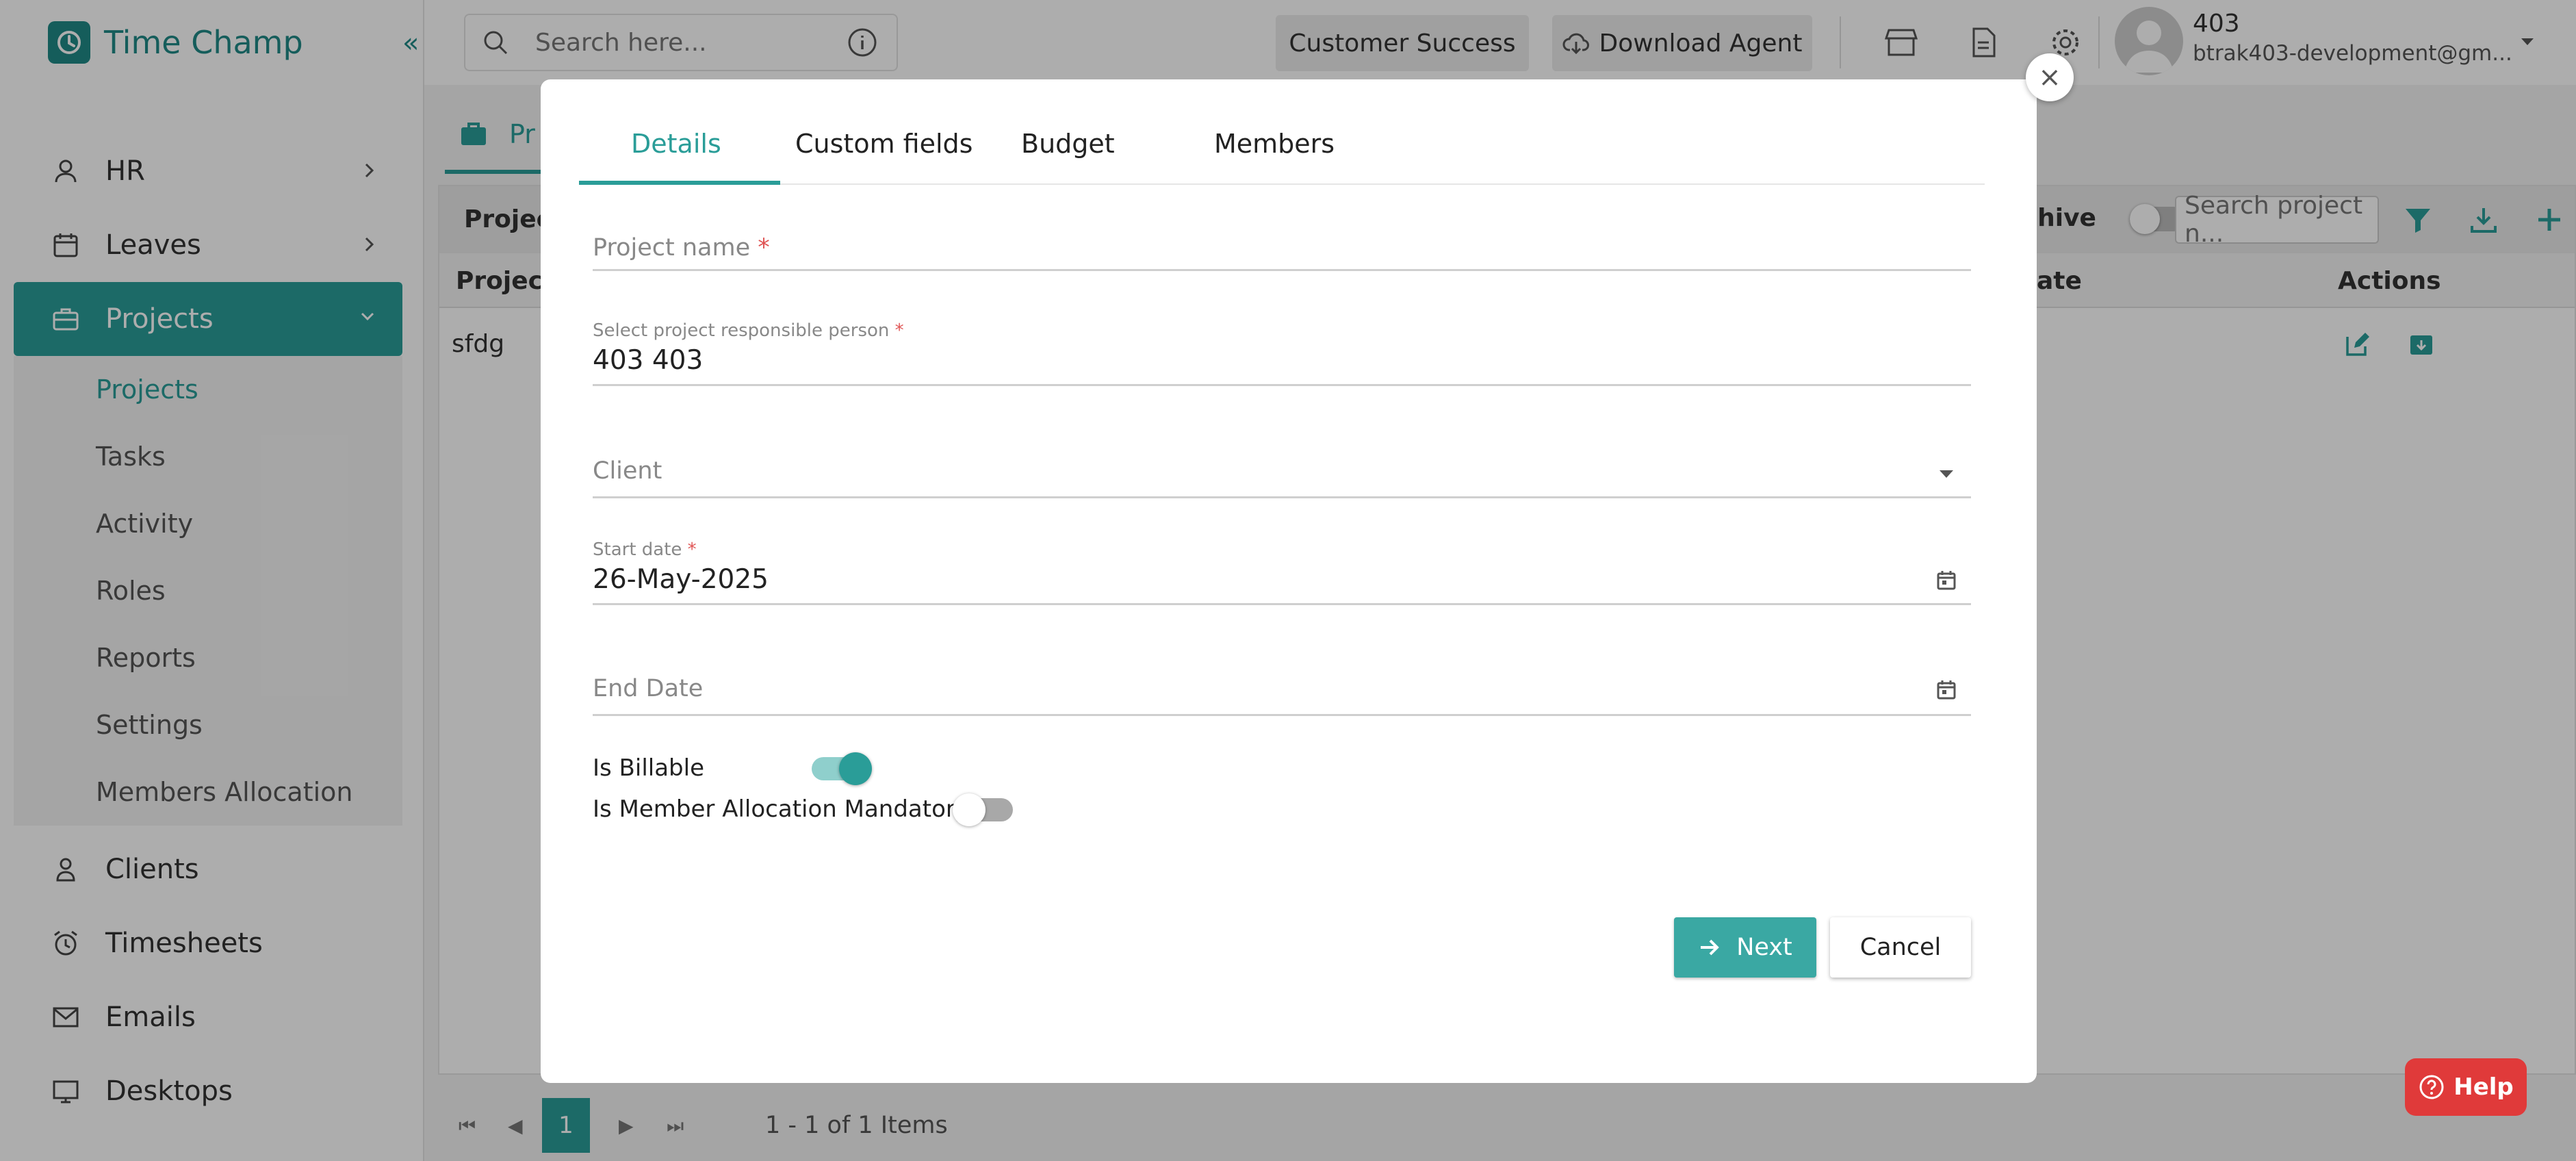  Describe the element at coordinates (627, 471) in the screenshot. I see `client-label: Client` at that location.